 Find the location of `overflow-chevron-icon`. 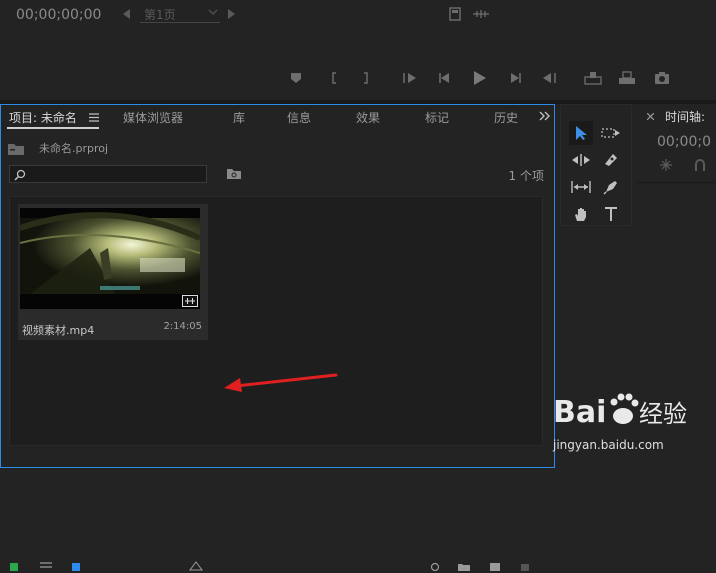

overflow-chevron-icon is located at coordinates (545, 116).